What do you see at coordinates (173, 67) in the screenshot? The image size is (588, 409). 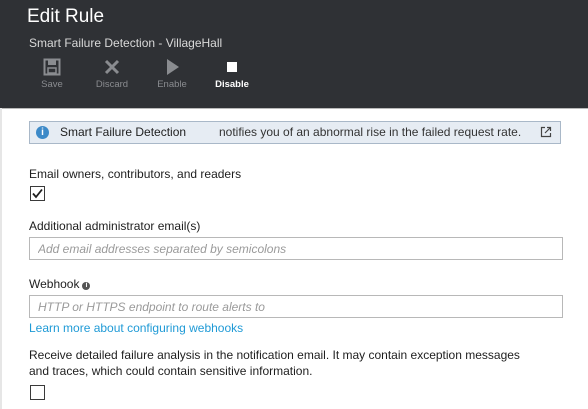 I see `play-icon` at bounding box center [173, 67].